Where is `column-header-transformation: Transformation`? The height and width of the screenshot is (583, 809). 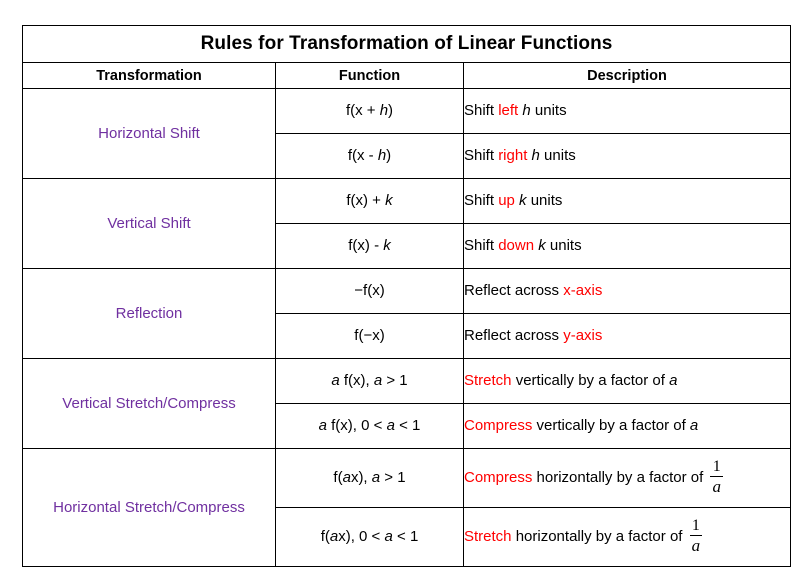 column-header-transformation: Transformation is located at coordinates (149, 75).